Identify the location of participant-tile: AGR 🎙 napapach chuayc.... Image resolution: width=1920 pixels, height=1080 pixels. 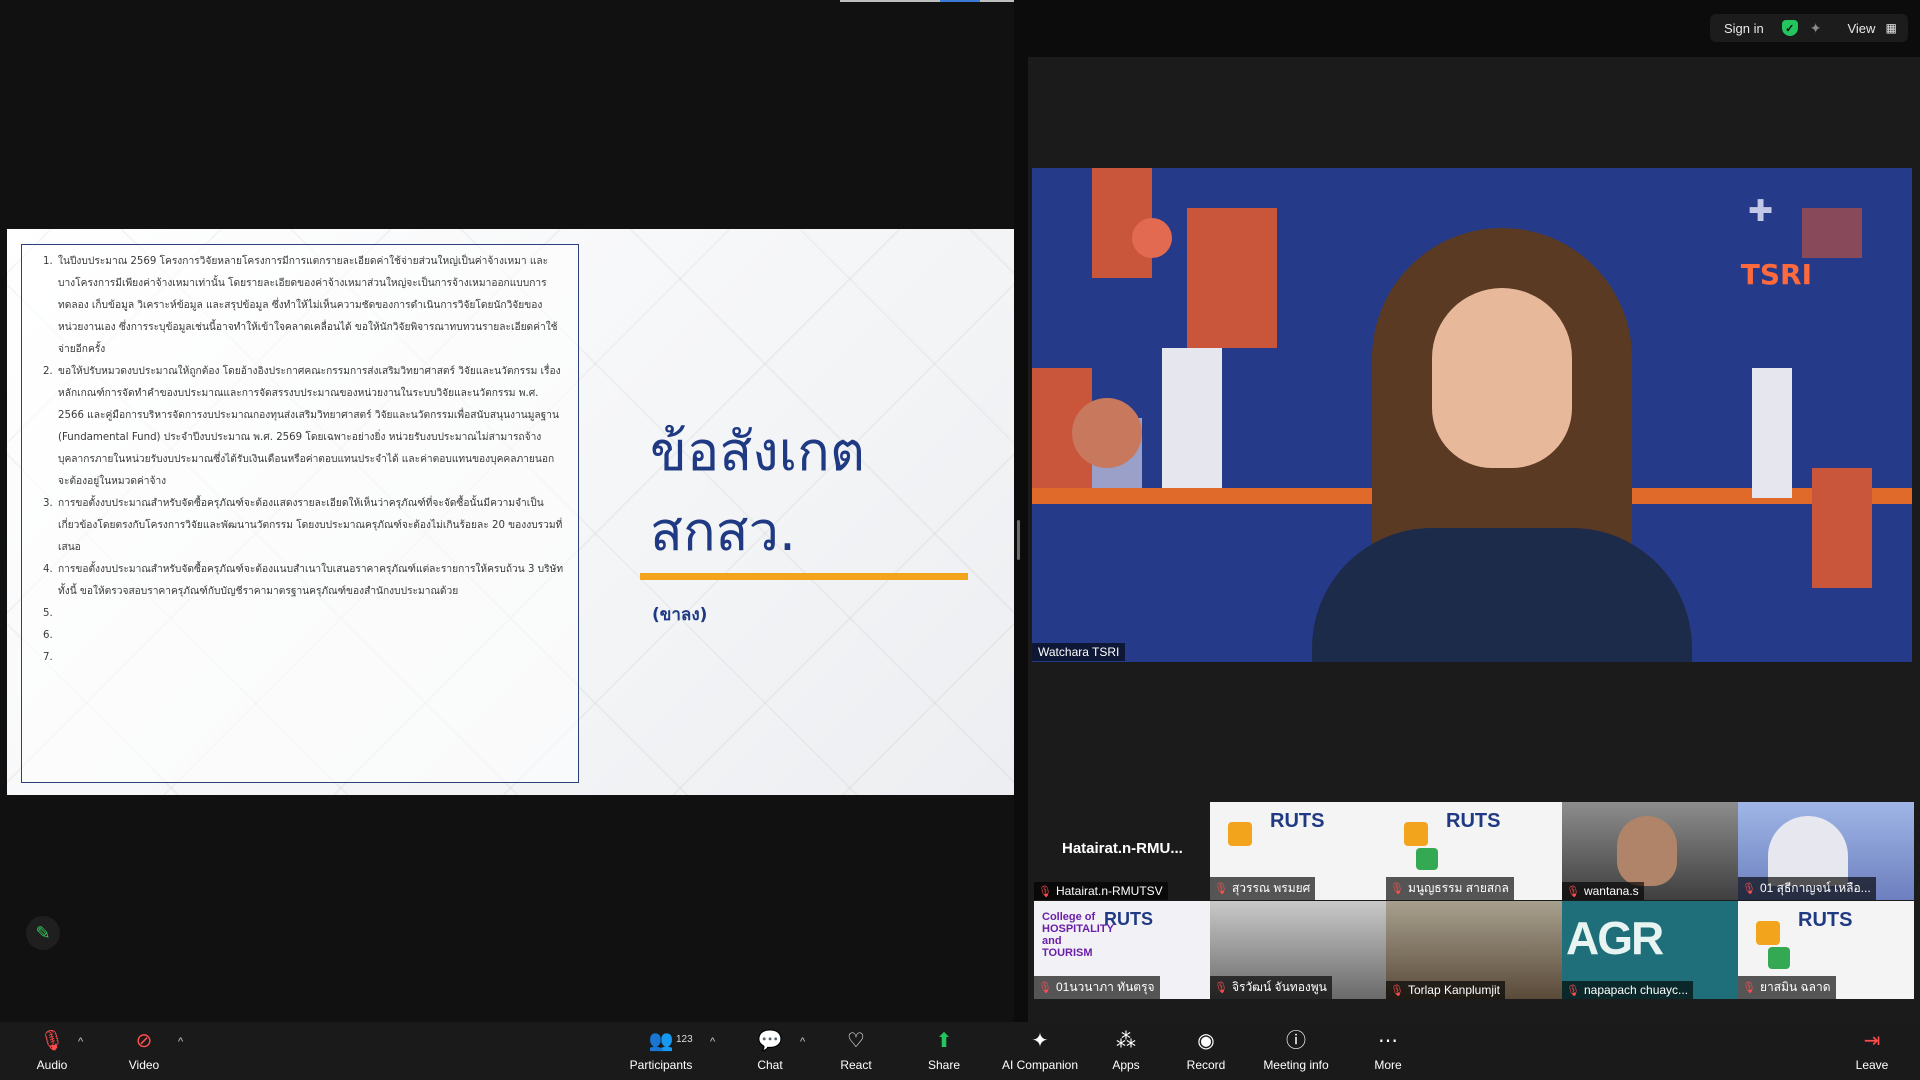
(1650, 950).